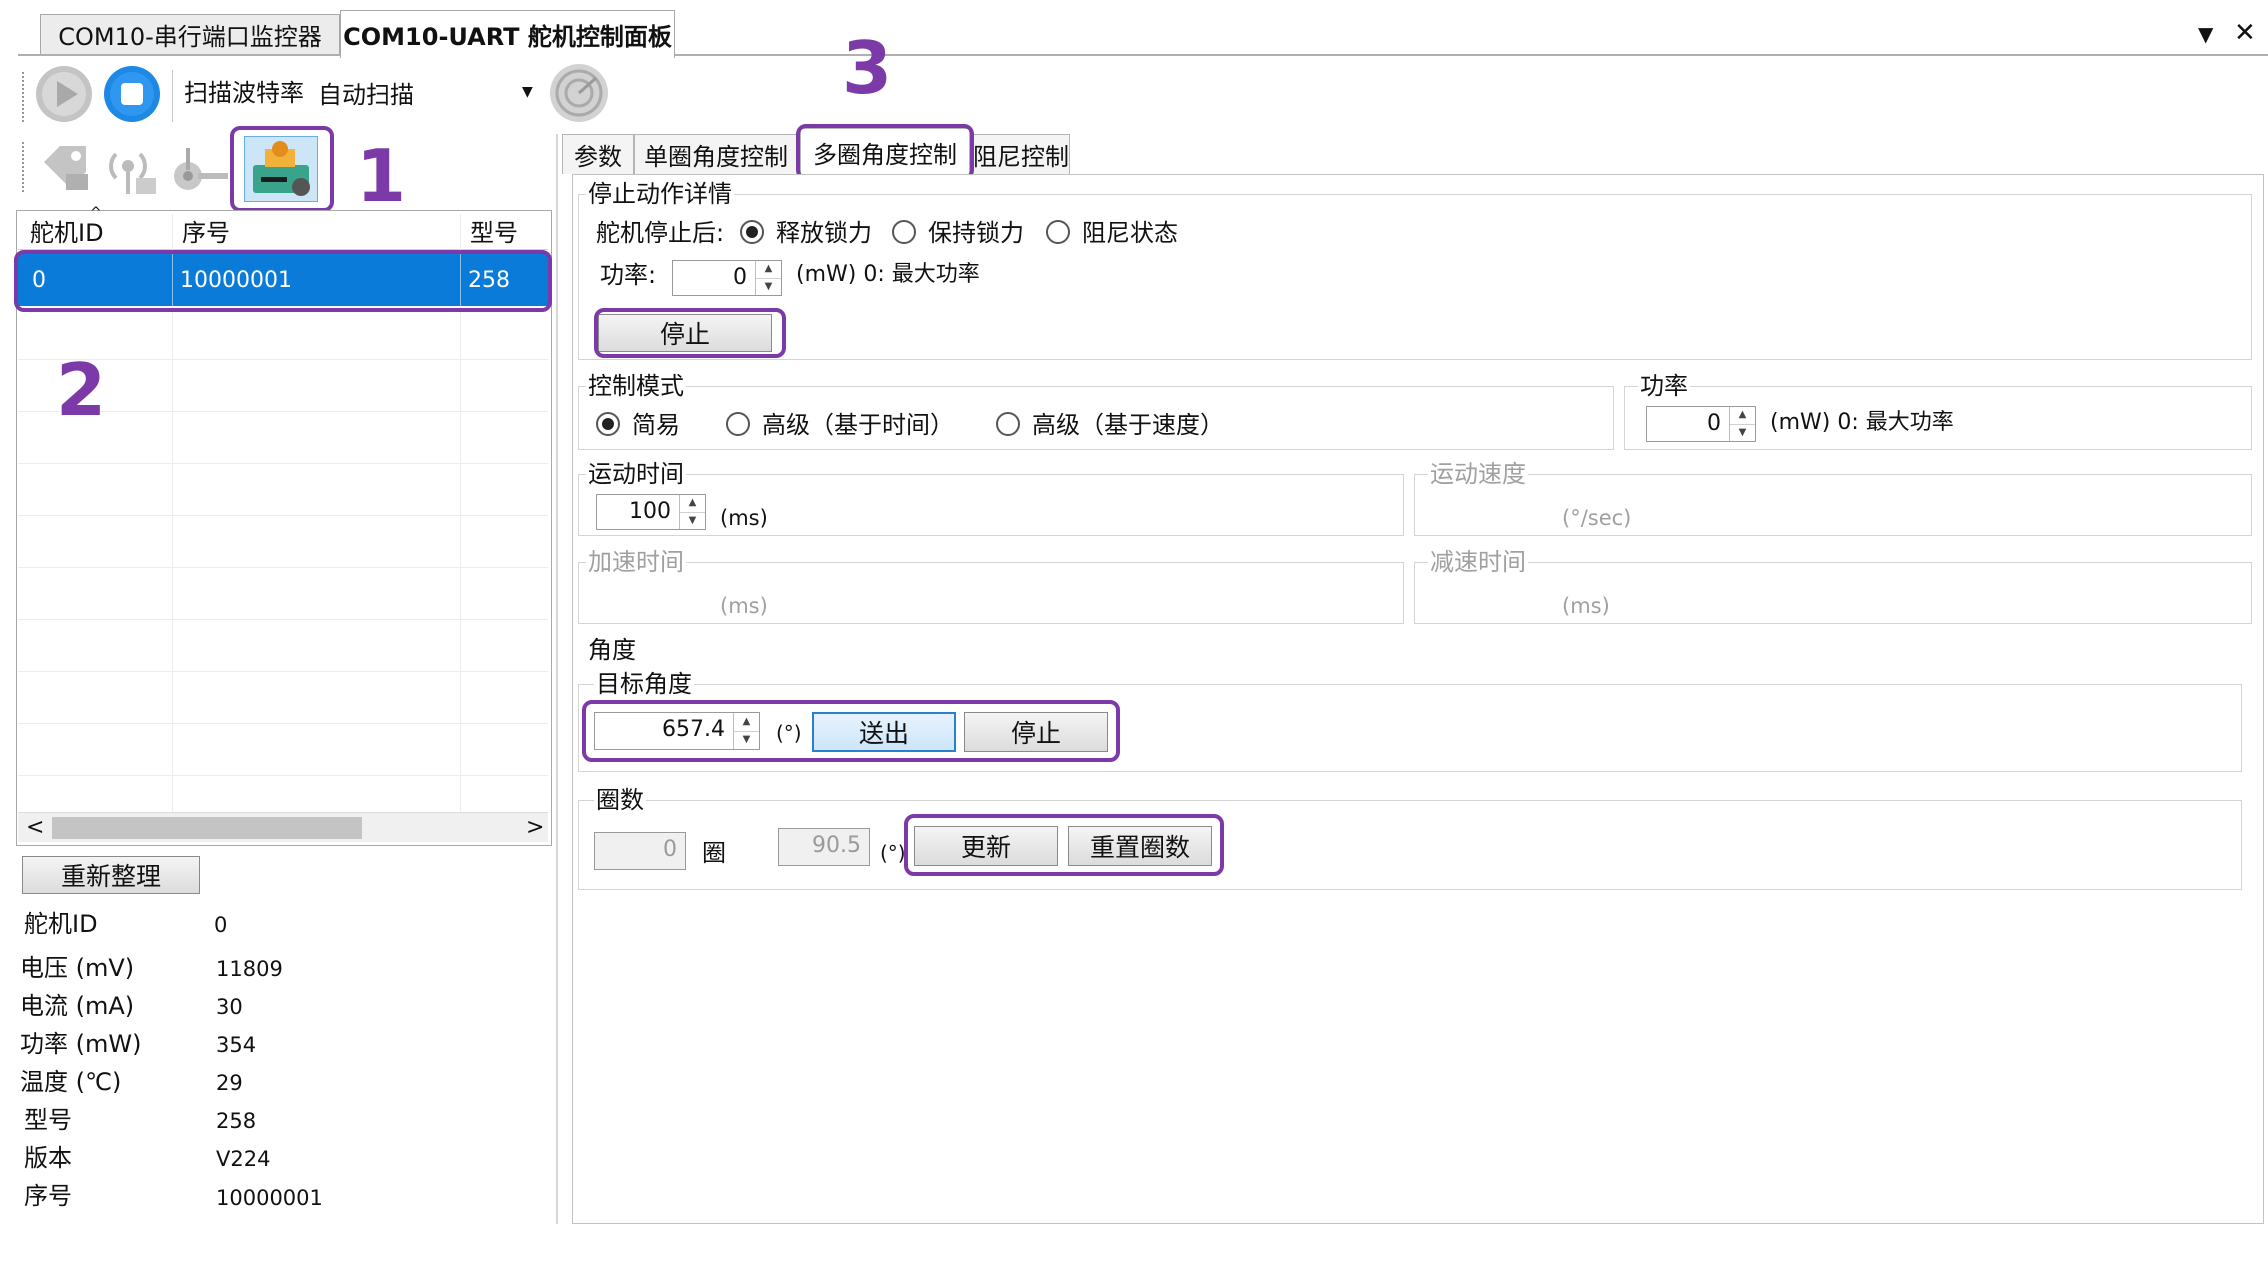 This screenshot has height=1273, width=2268. I want to click on motion-speed-group, so click(1833, 505).